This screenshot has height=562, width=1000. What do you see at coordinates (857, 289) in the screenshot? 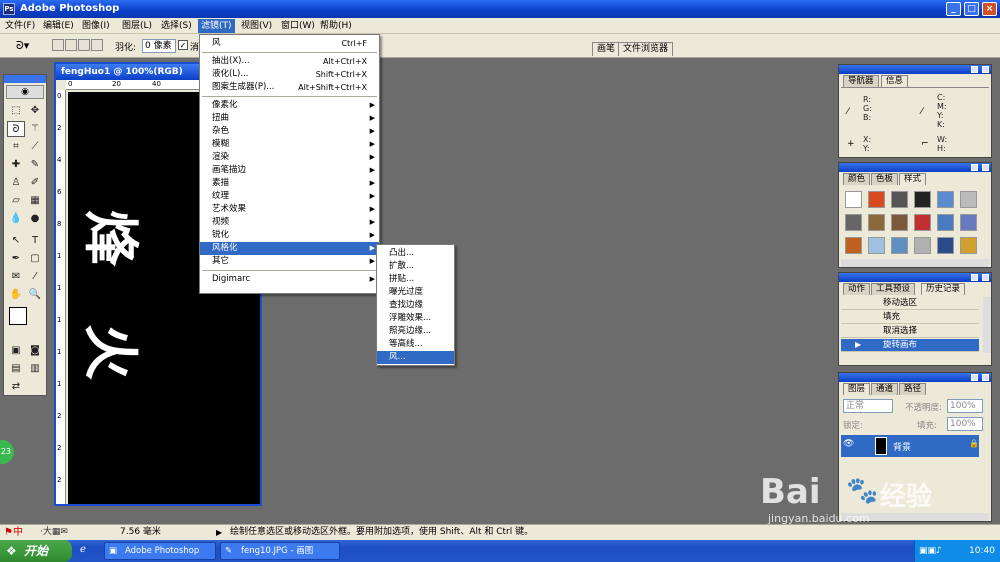
I see `tab-actions: 动作` at bounding box center [857, 289].